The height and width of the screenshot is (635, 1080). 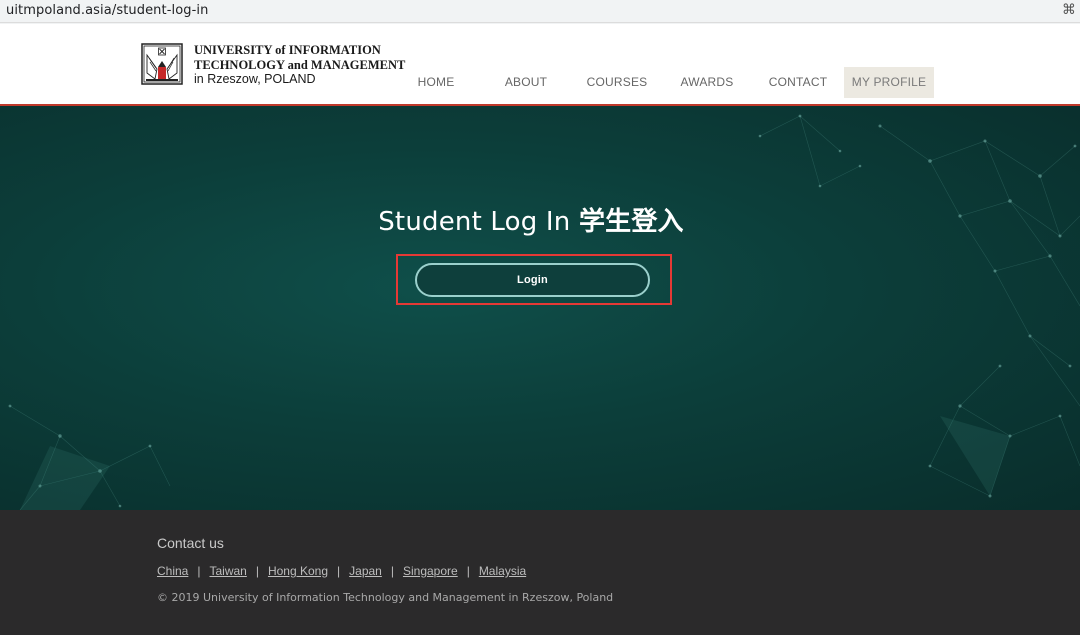 I want to click on nav-awards: AWARDS, so click(x=707, y=82).